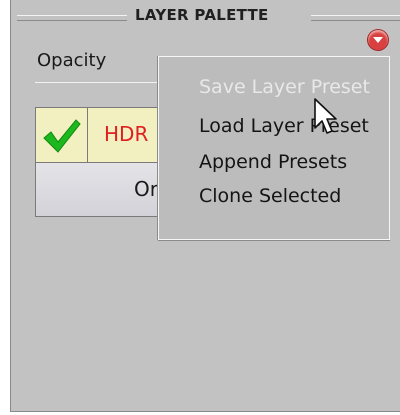 Image resolution: width=400 pixels, height=415 pixels. Describe the element at coordinates (270, 196) in the screenshot. I see `menu-item-clone-selected: Clone Selected` at that location.